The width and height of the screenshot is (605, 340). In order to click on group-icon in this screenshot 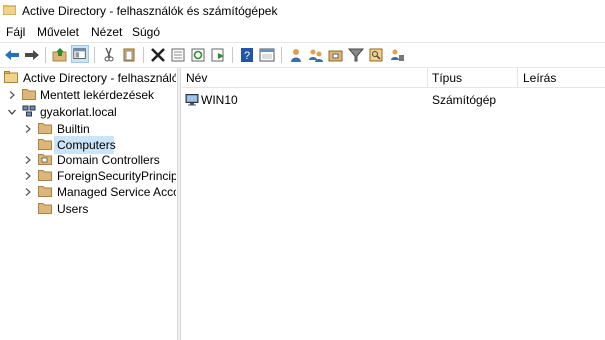, I will do `click(316, 55)`.